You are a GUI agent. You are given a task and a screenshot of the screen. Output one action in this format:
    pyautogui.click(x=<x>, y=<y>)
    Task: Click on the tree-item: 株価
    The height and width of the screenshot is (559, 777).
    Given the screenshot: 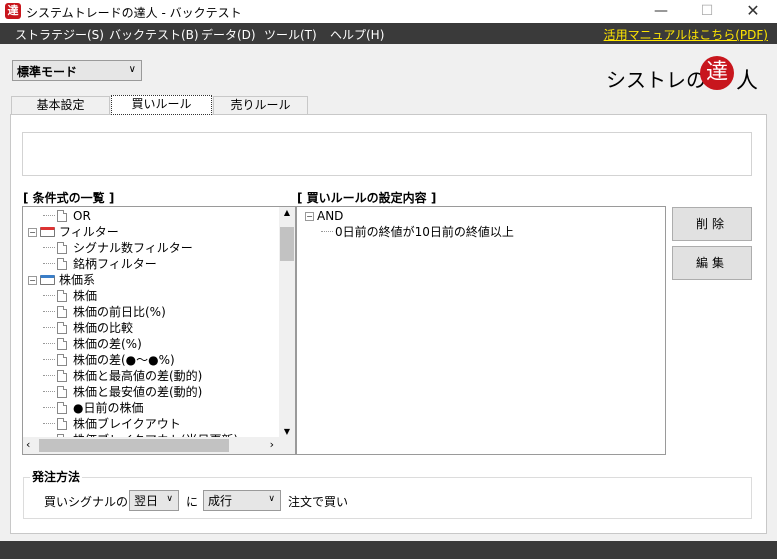 What is the action you would take?
    pyautogui.click(x=70, y=296)
    